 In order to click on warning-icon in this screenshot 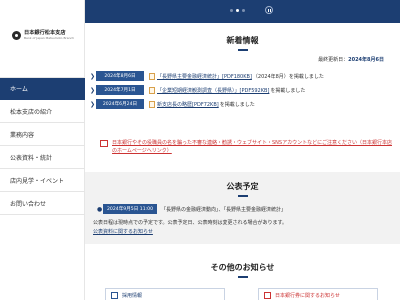, I will do `click(267, 295)`.